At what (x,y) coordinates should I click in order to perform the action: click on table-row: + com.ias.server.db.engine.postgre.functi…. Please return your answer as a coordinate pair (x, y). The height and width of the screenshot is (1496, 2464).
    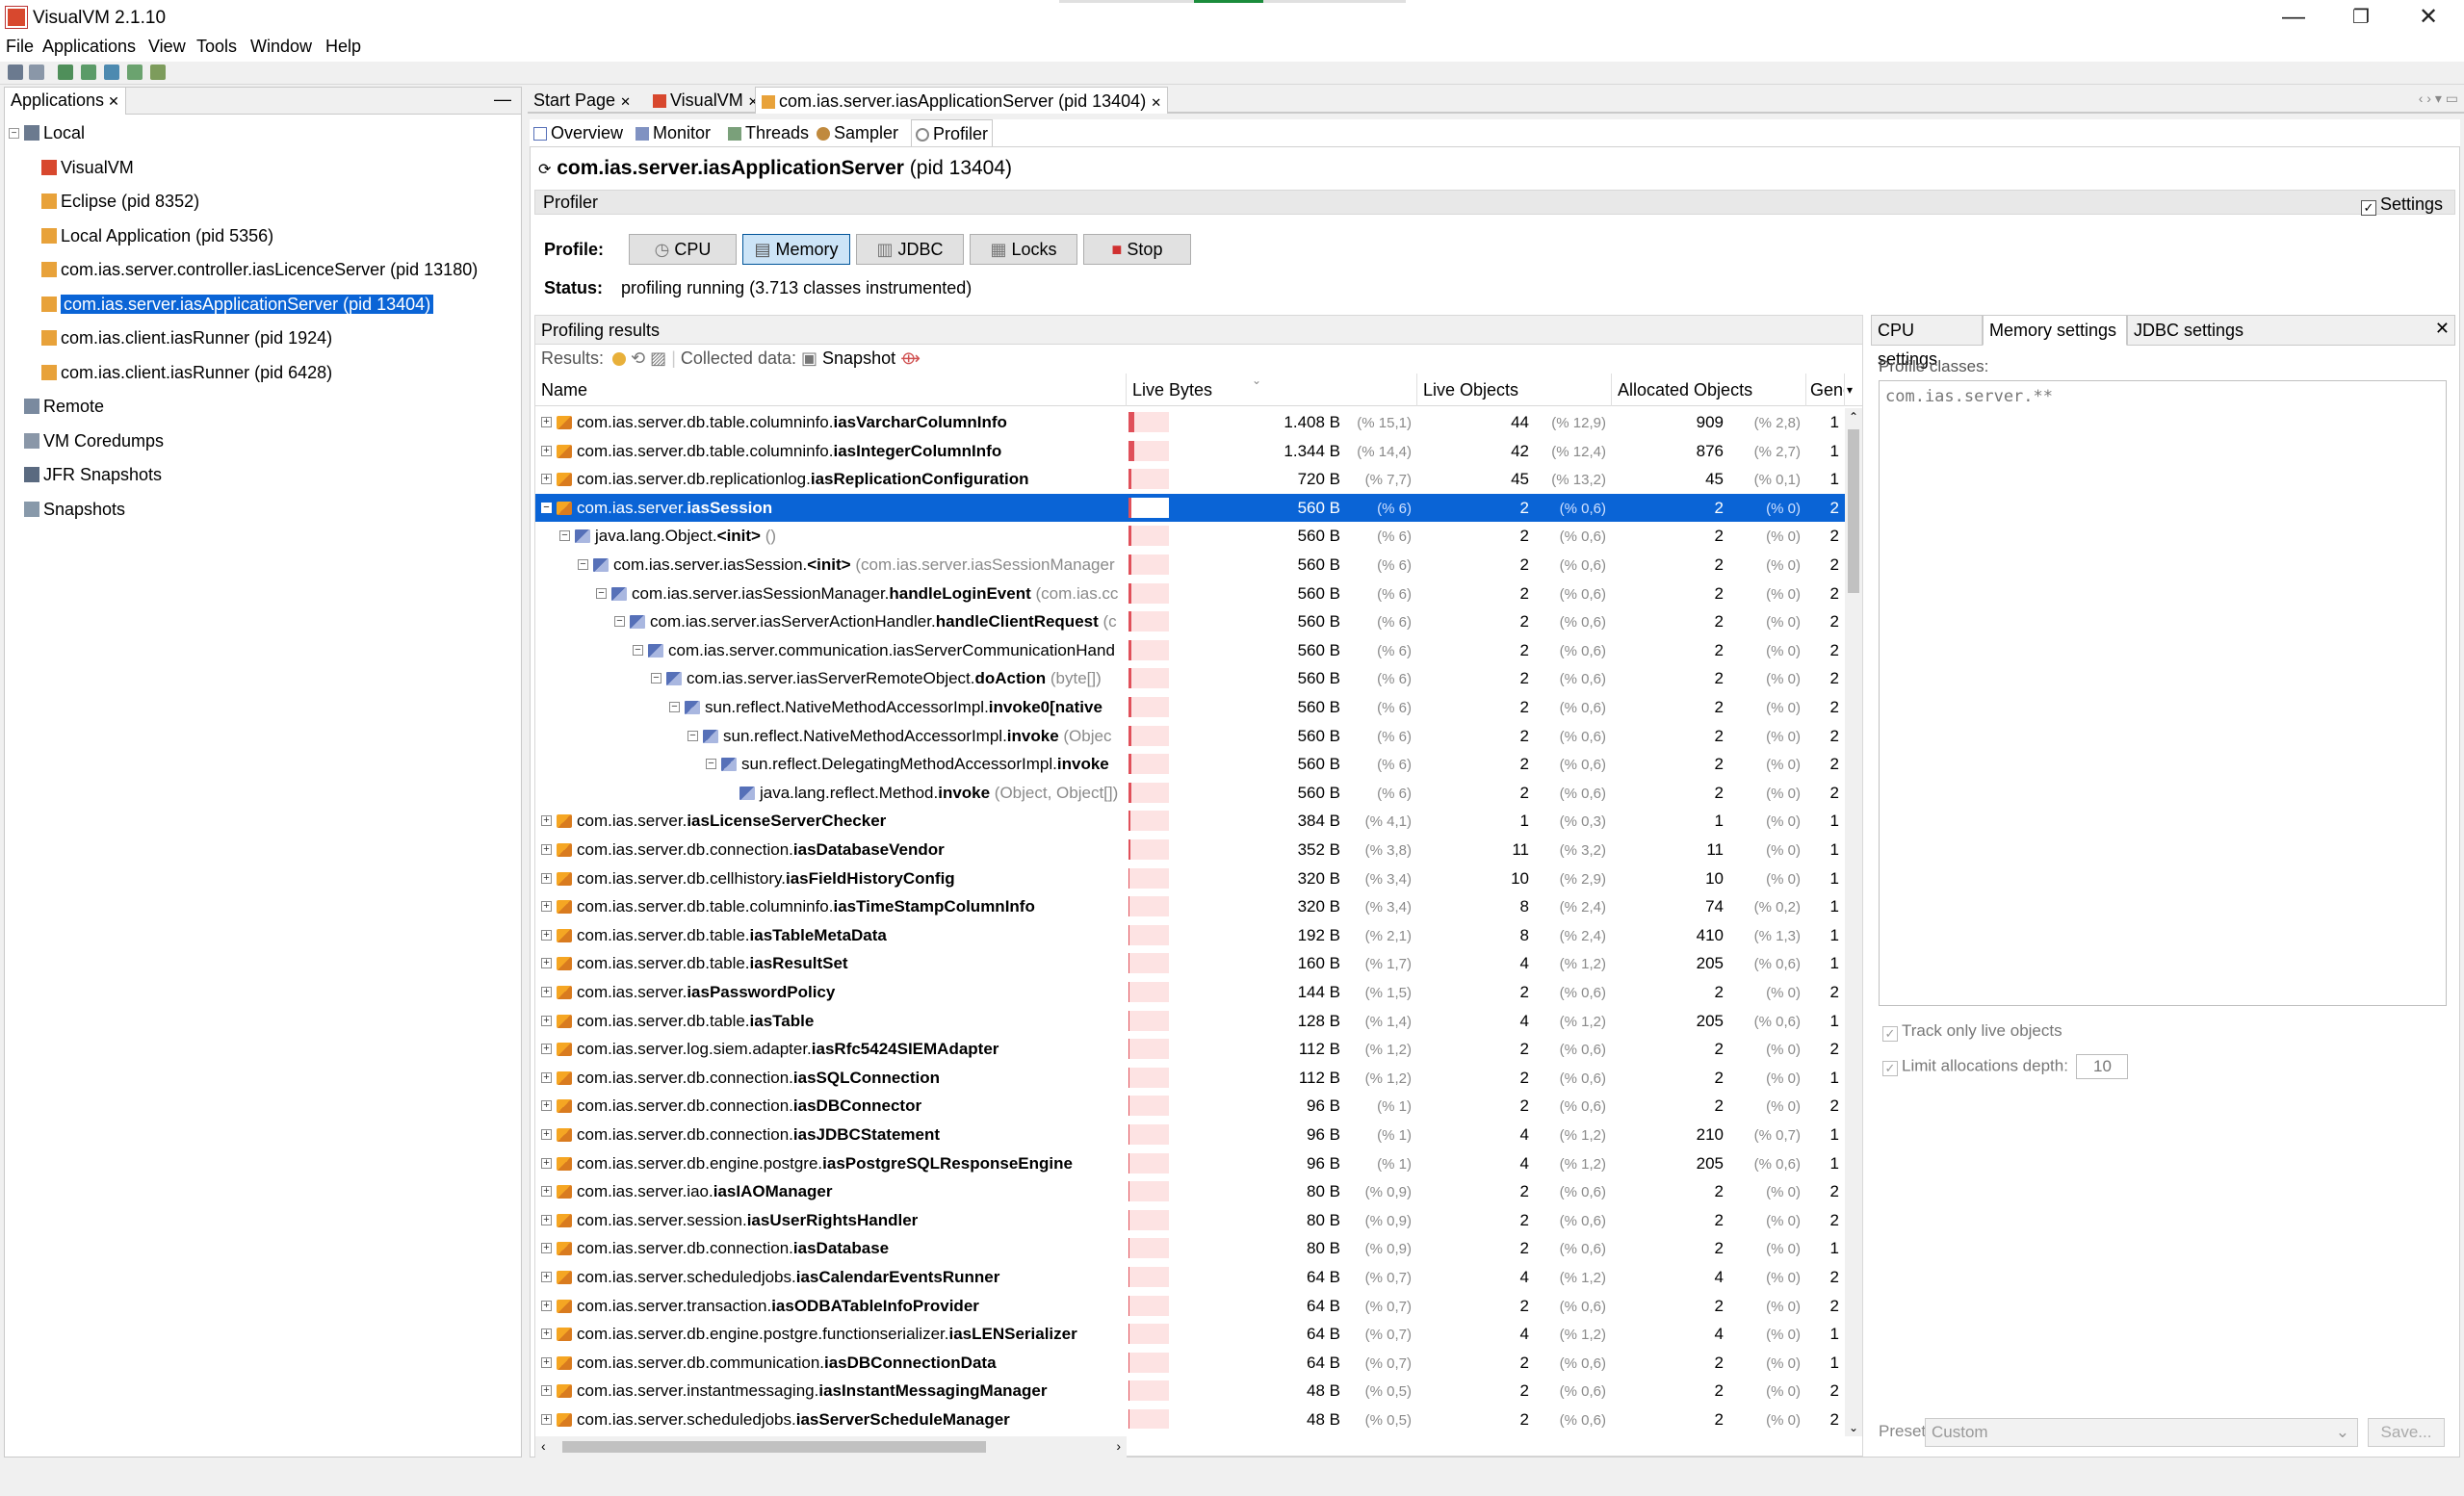
    Looking at the image, I should click on (1190, 1334).